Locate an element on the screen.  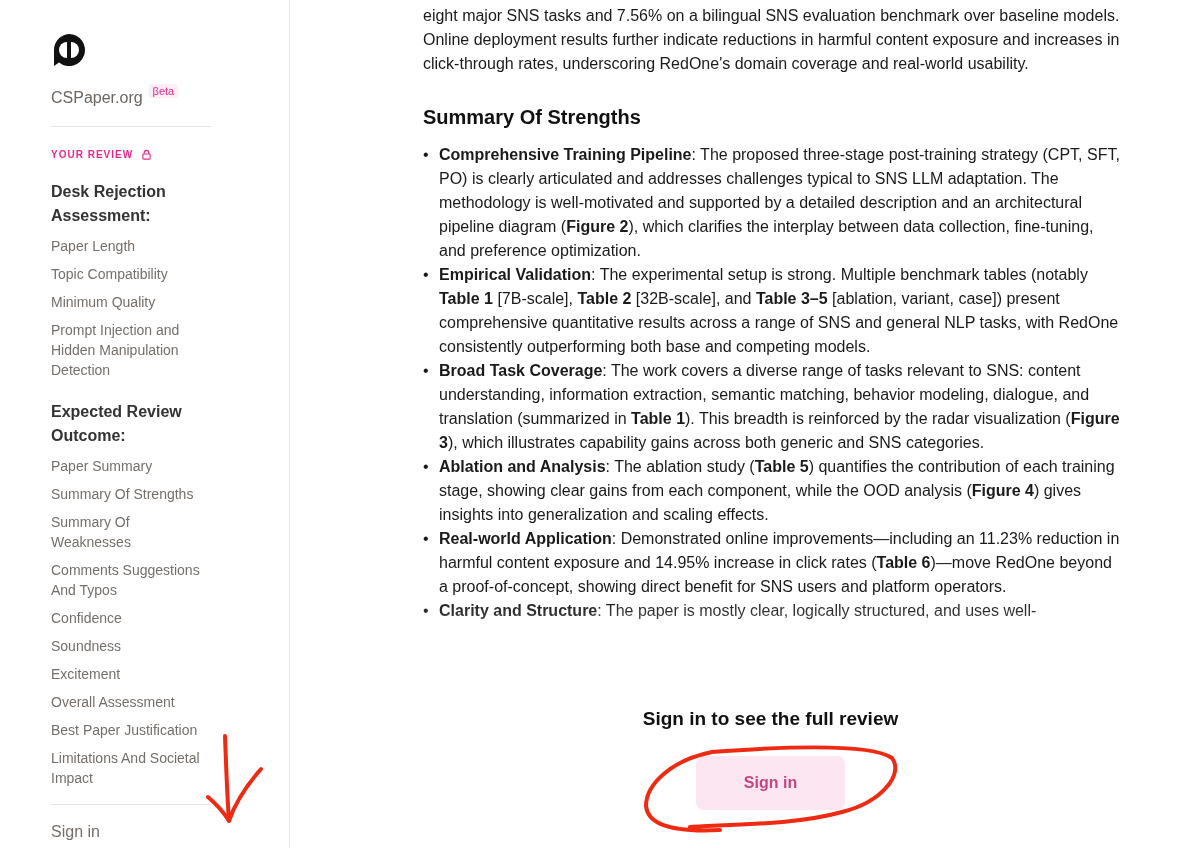
logo-icon is located at coordinates (69, 50).